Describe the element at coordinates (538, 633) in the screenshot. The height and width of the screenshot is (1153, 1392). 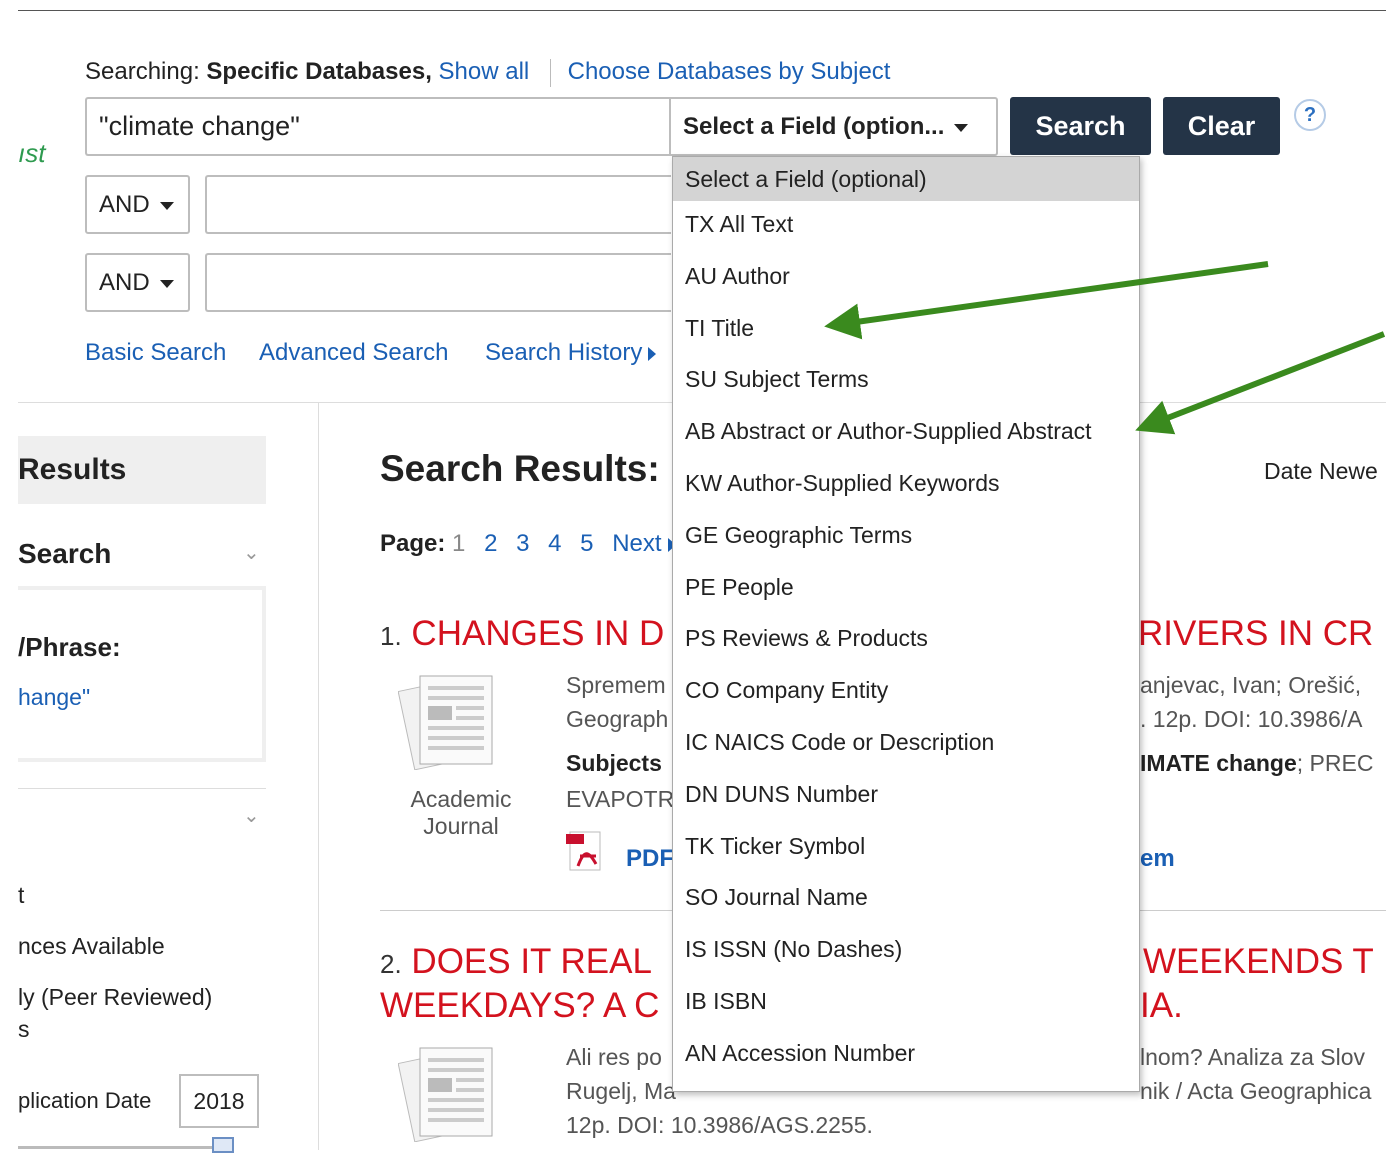
I see `result-title-text: CHANGES IN D` at that location.